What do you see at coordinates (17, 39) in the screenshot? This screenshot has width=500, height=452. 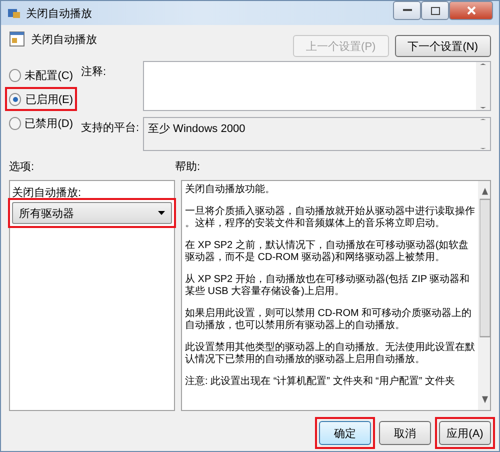 I see `policy-icon` at bounding box center [17, 39].